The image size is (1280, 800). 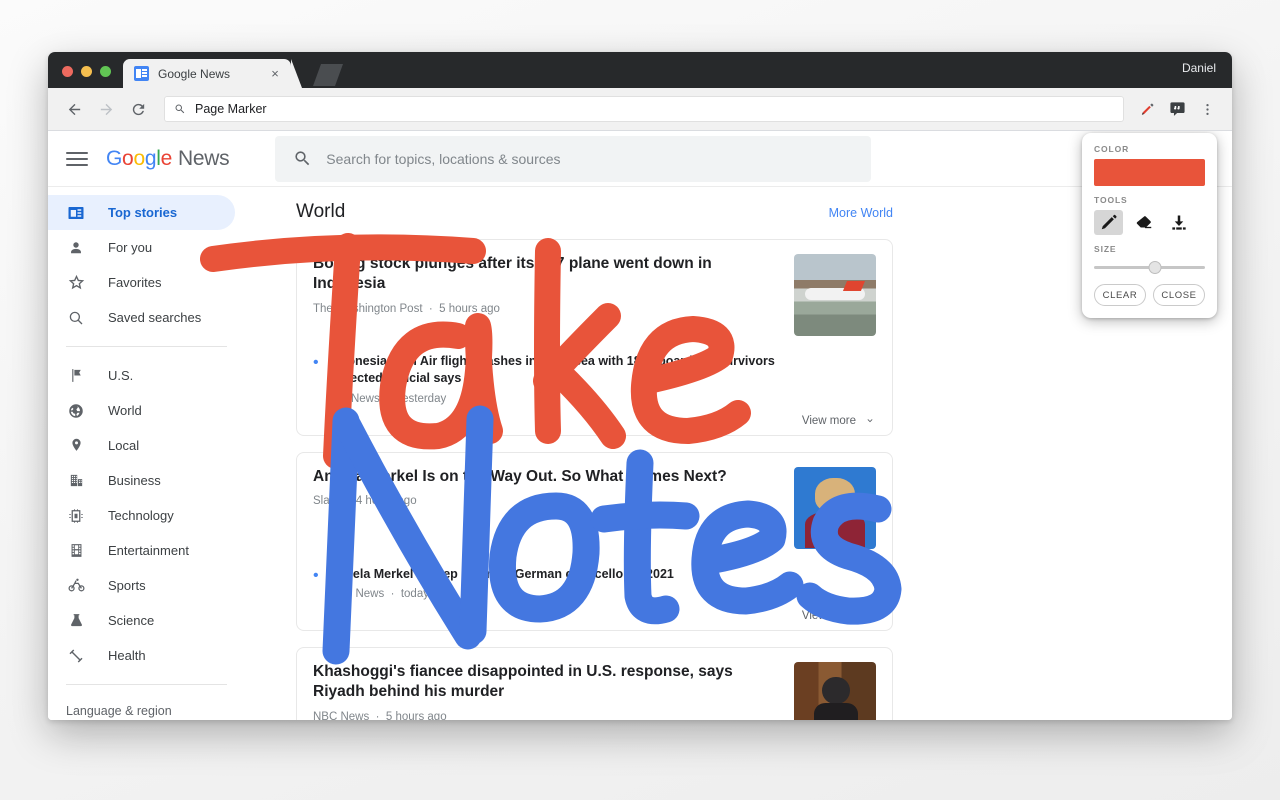 I want to click on new-tab-button, so click(x=328, y=75).